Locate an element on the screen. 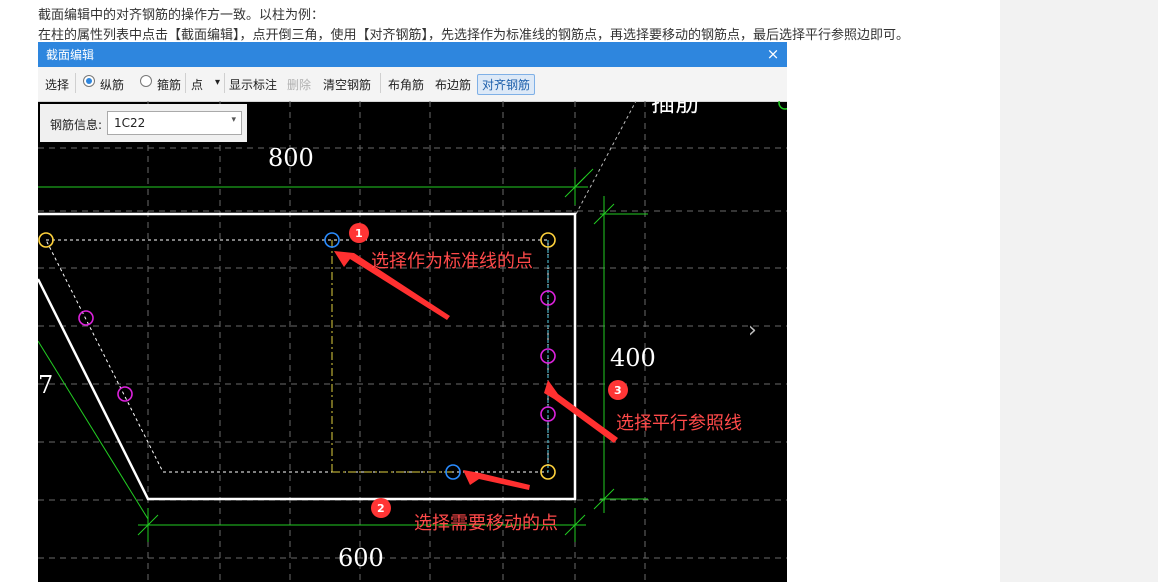  mode-dropdown: 点 is located at coordinates (197, 84).